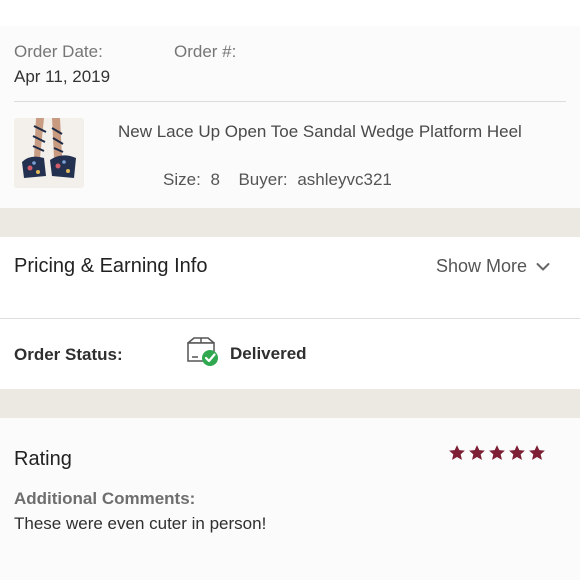 The image size is (580, 580). What do you see at coordinates (268, 353) in the screenshot?
I see `order-status-value: Delivered` at bounding box center [268, 353].